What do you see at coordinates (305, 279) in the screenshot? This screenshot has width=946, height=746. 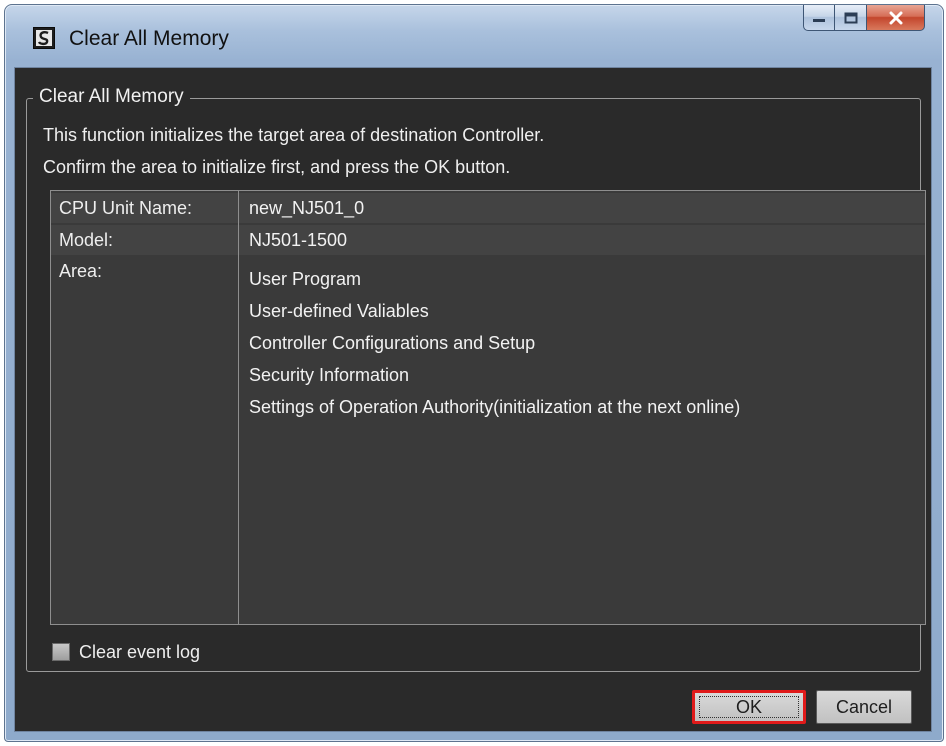 I see `area-item: User Program` at bounding box center [305, 279].